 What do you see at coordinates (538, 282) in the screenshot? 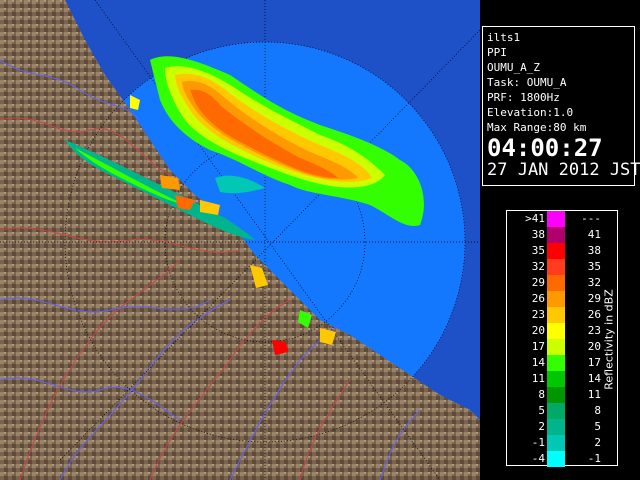
I see `legend-low-value: 29` at bounding box center [538, 282].